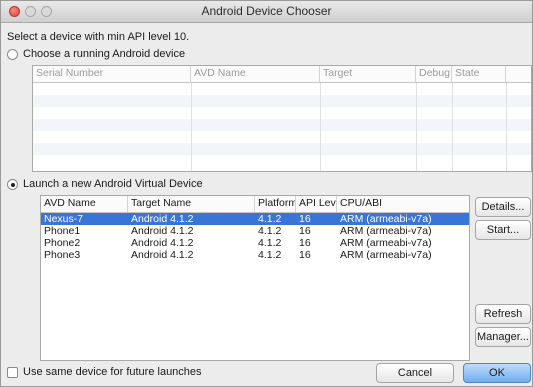 The width and height of the screenshot is (533, 387). Describe the element at coordinates (368, 74) in the screenshot. I see `column-target: Target` at that location.